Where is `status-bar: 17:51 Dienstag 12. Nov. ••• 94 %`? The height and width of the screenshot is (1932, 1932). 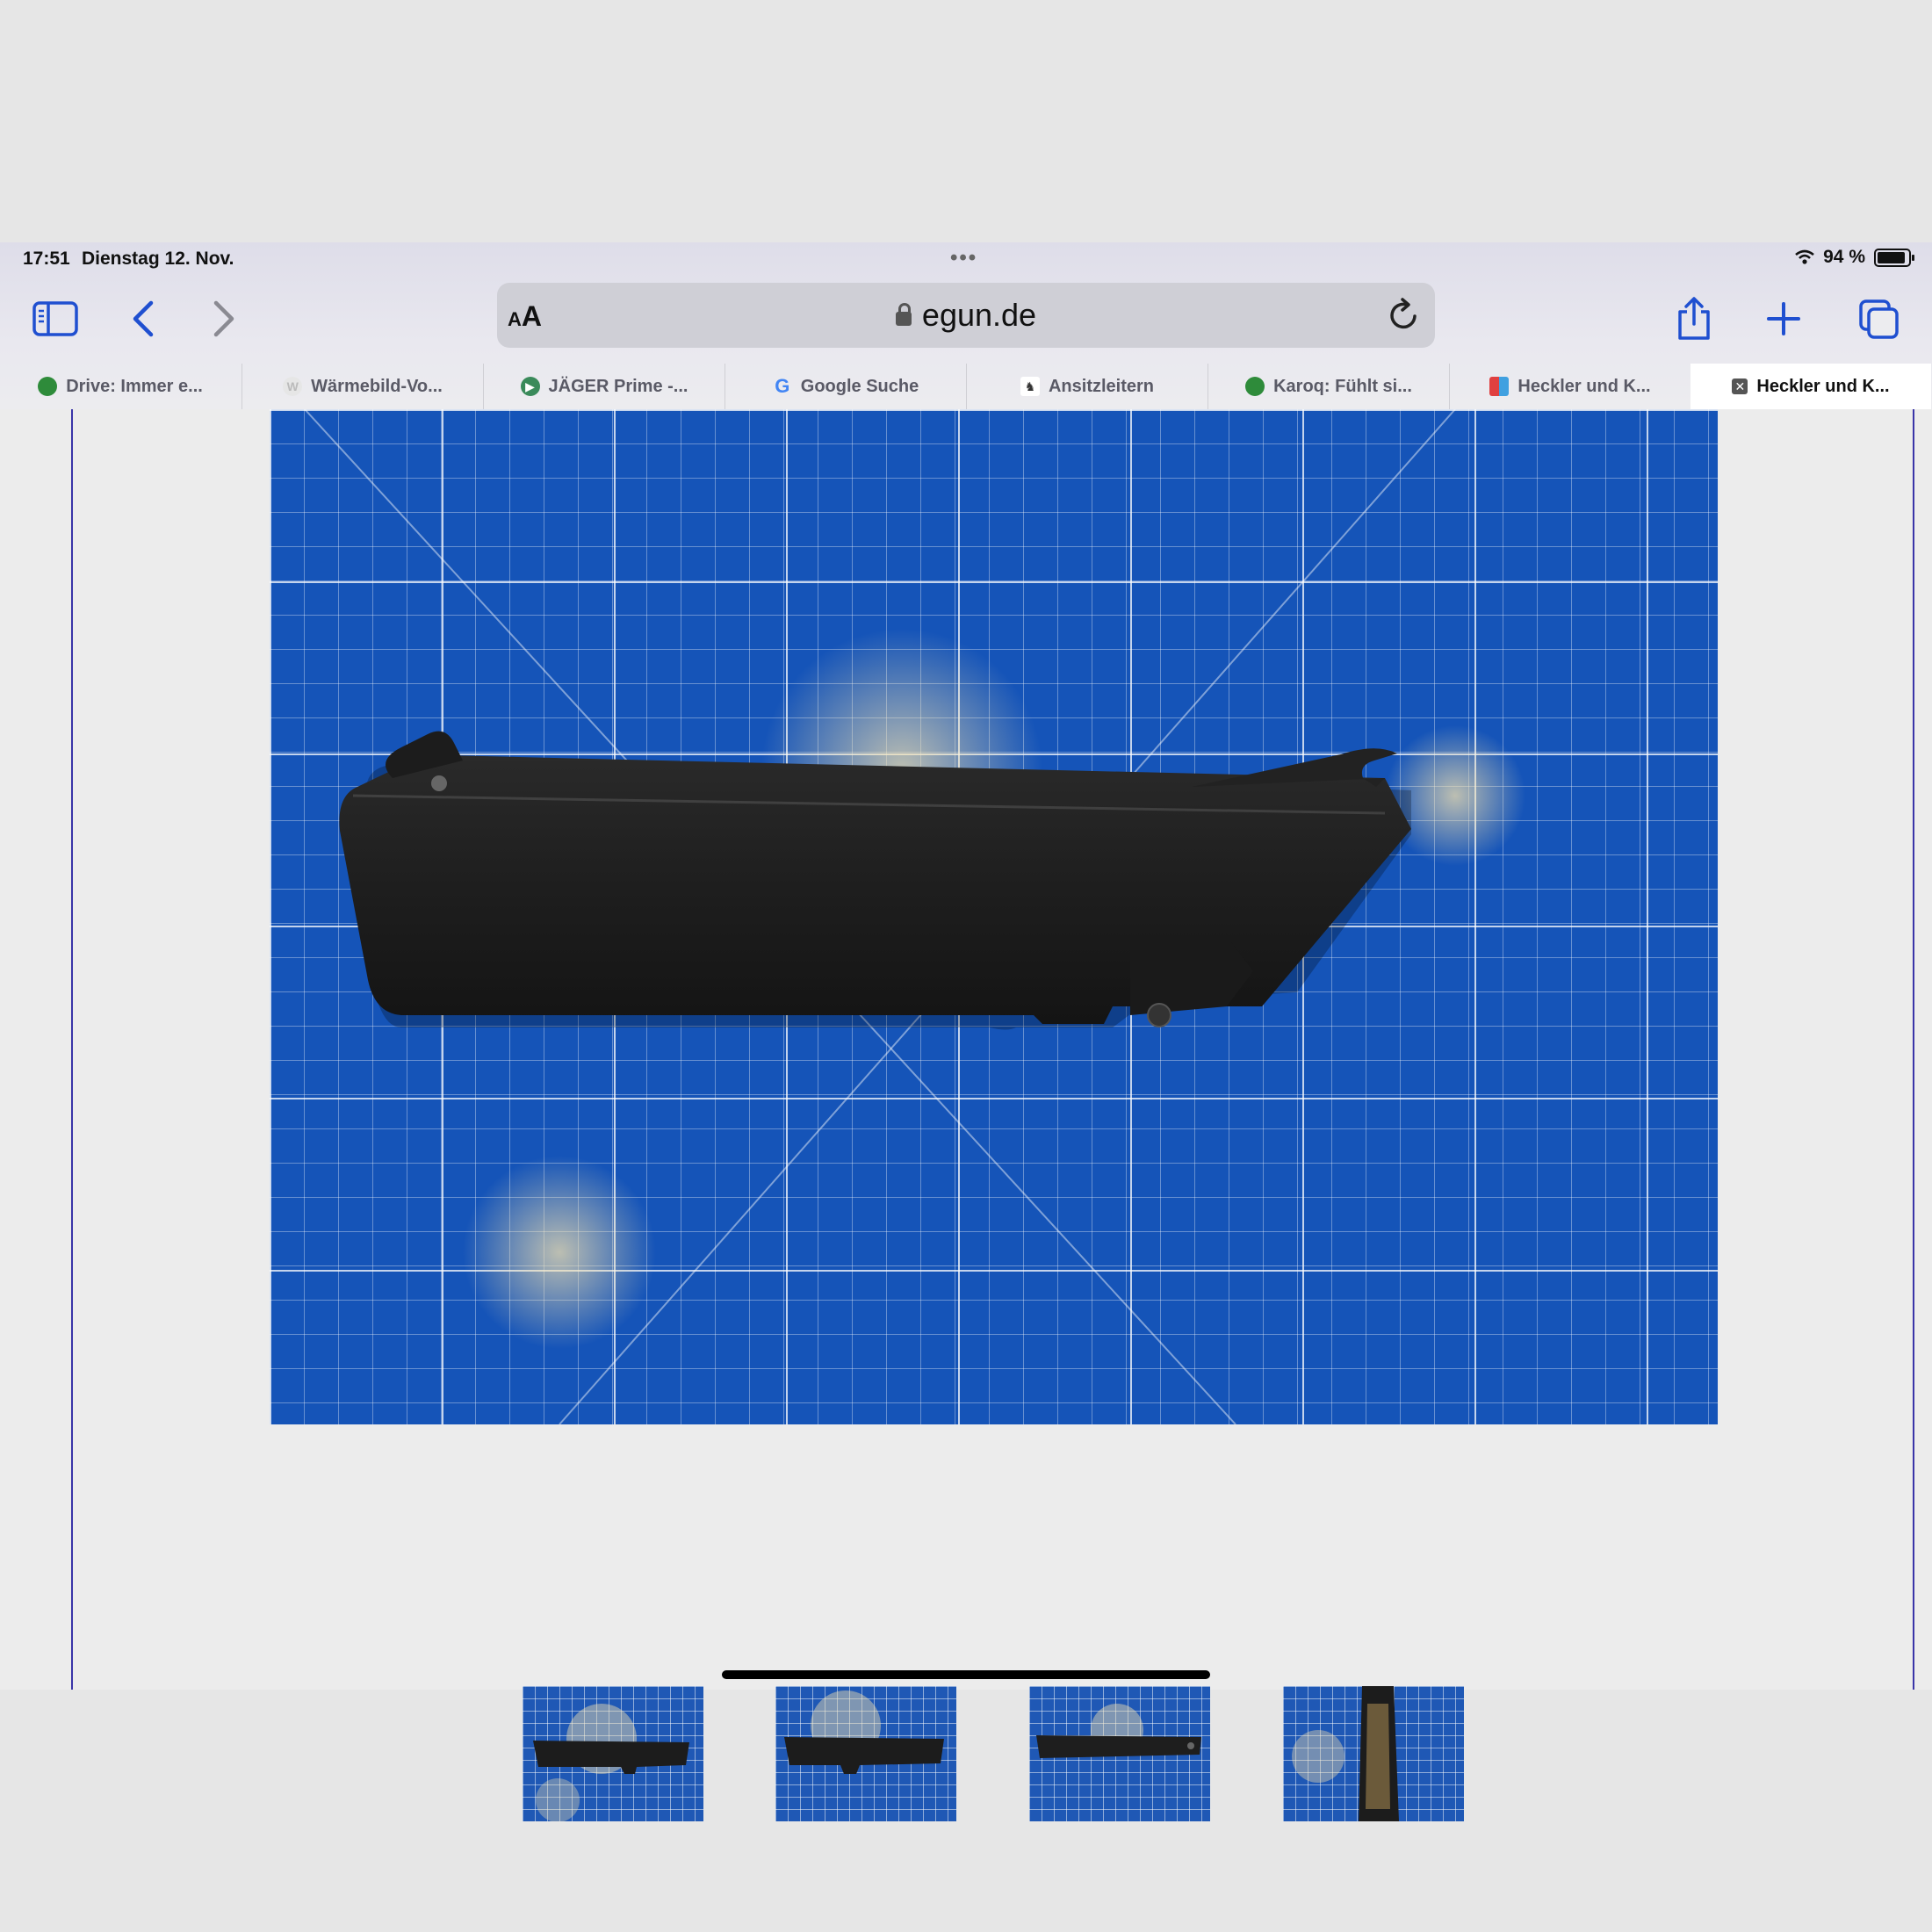 status-bar: 17:51 Dienstag 12. Nov. ••• 94 % is located at coordinates (966, 260).